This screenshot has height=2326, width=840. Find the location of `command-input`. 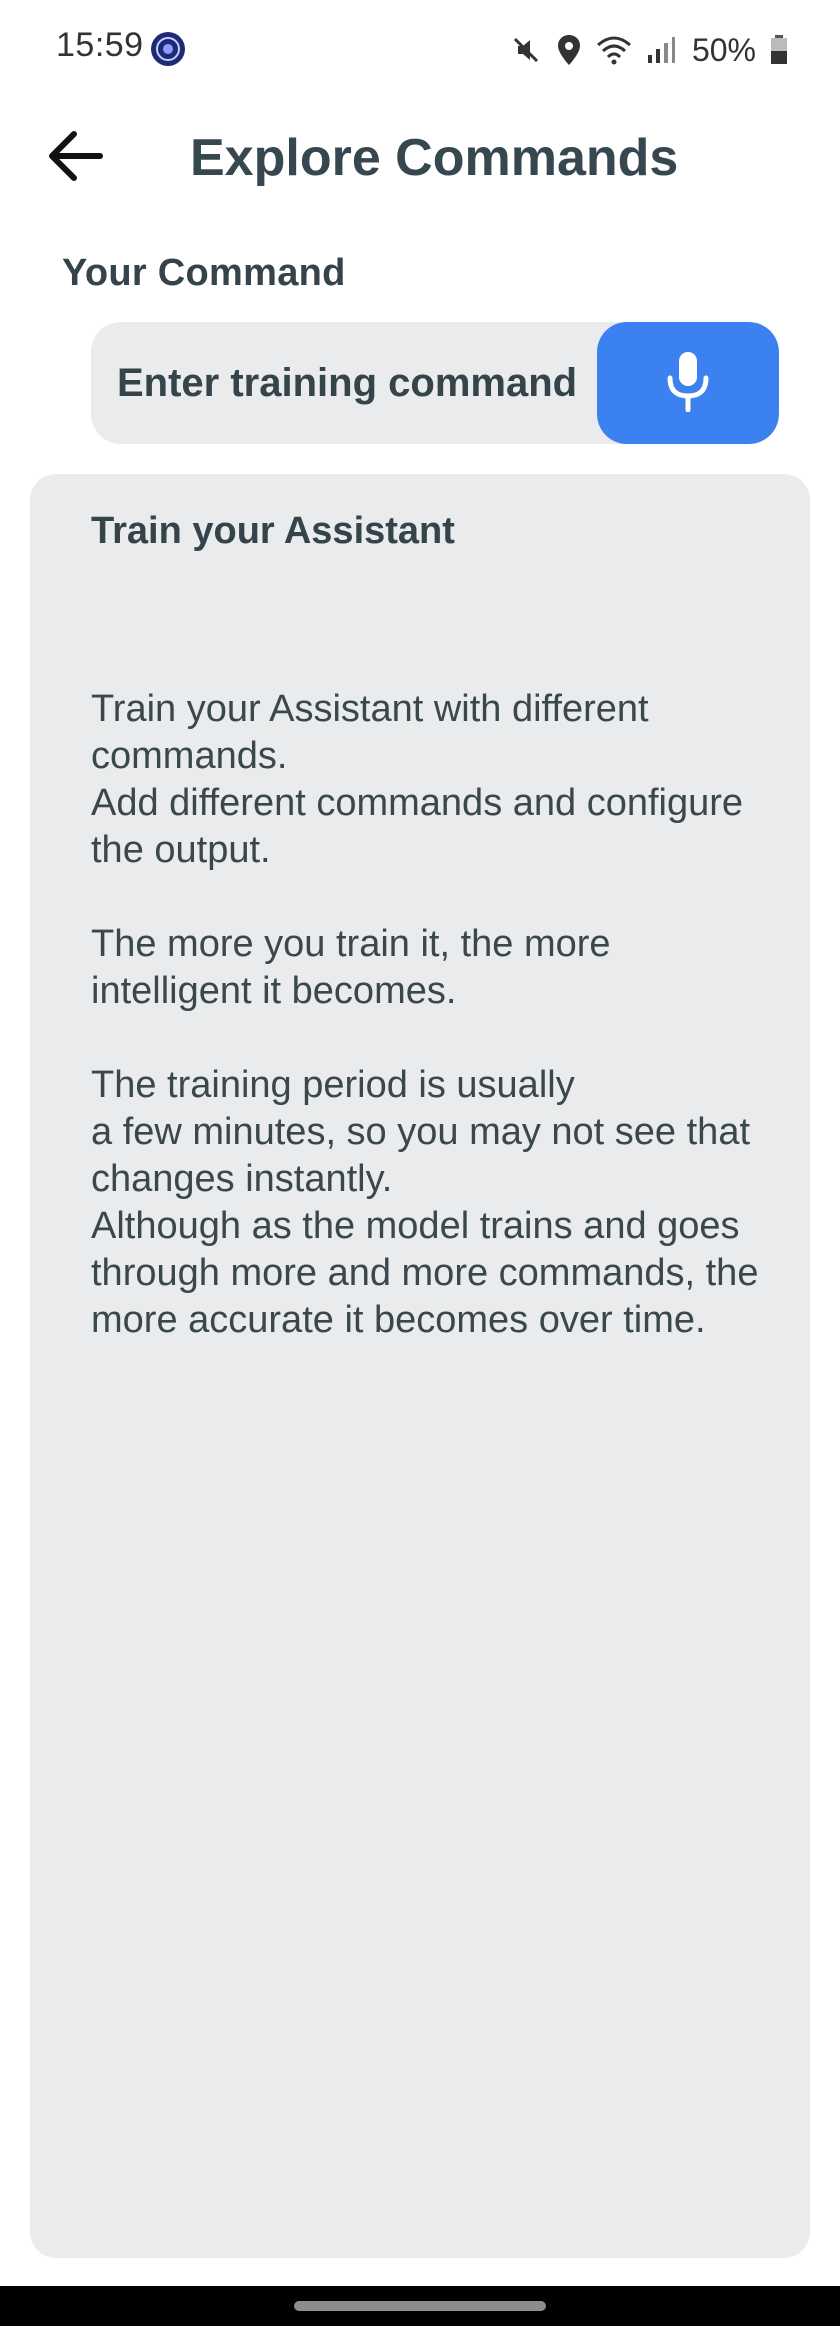

command-input is located at coordinates (346, 383).